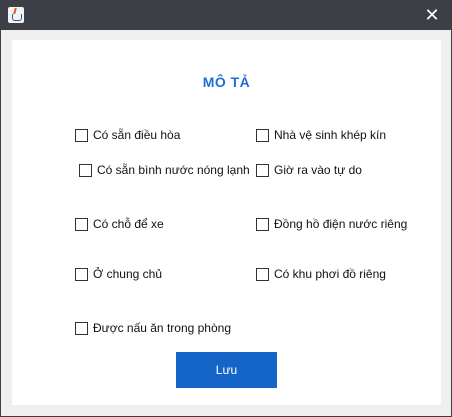  Describe the element at coordinates (16, 15) in the screenshot. I see `java-app-icon` at that location.